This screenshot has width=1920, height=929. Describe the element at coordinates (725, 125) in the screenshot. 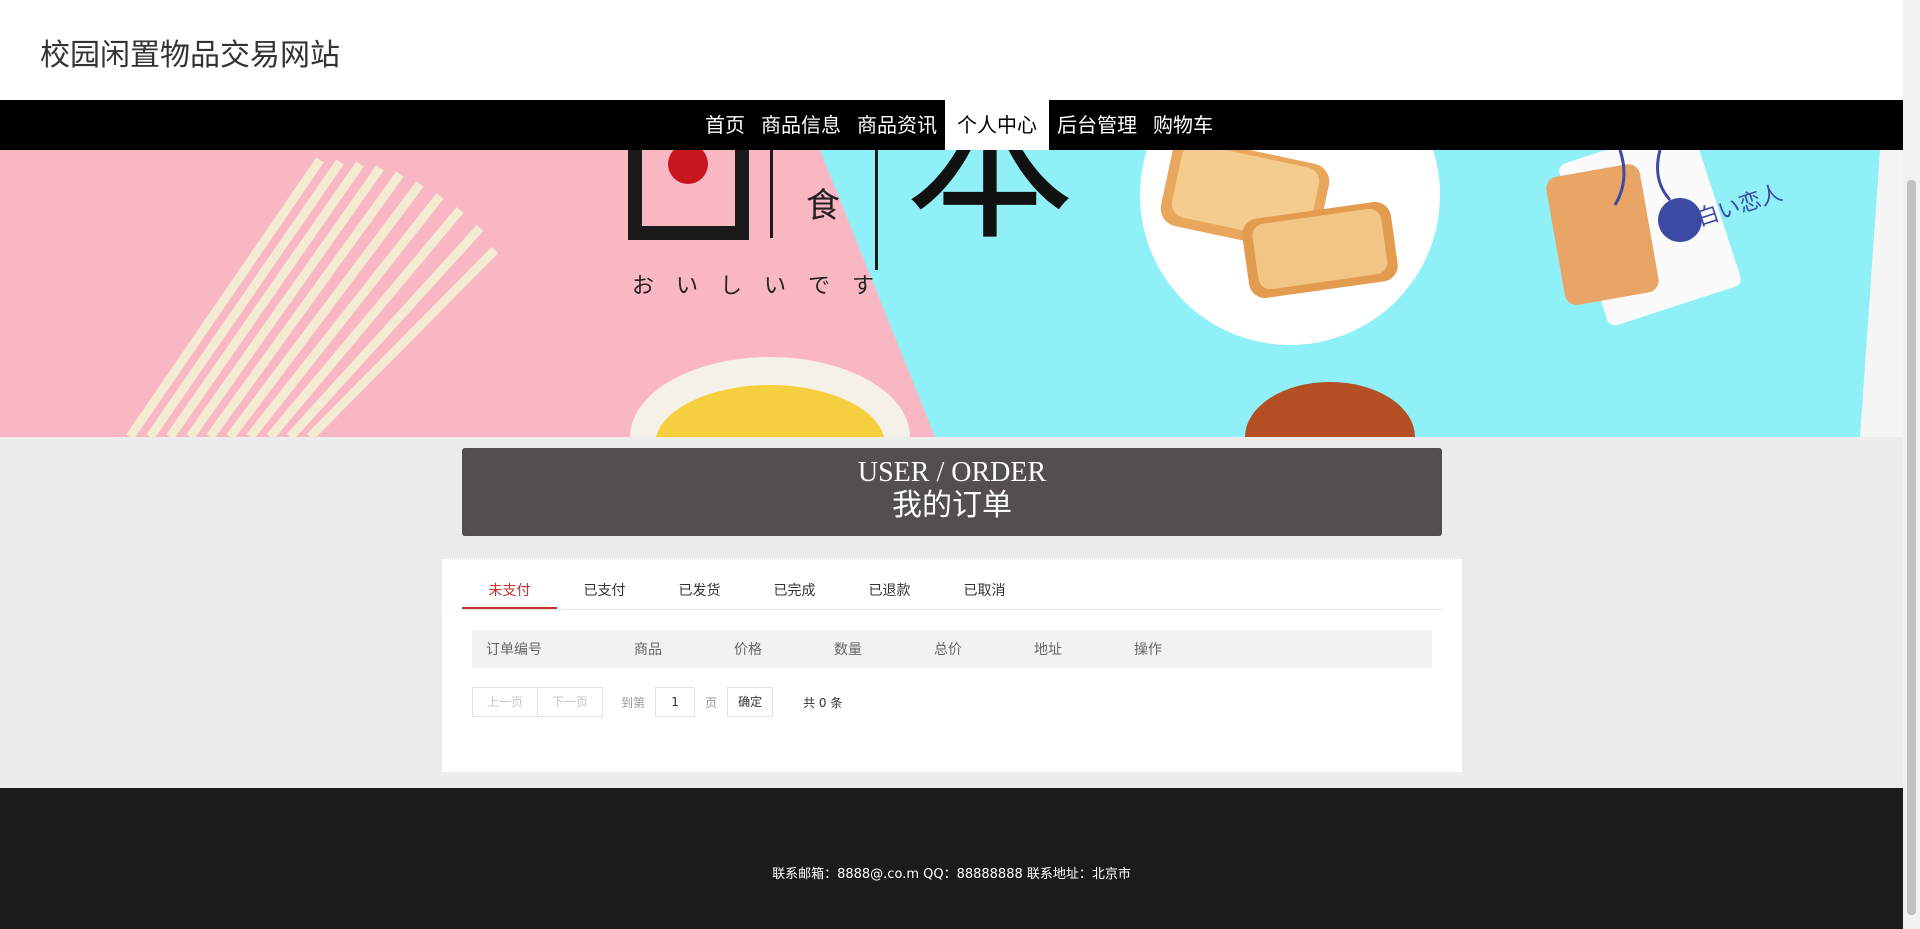

I see `nav-item-home: 首页` at that location.